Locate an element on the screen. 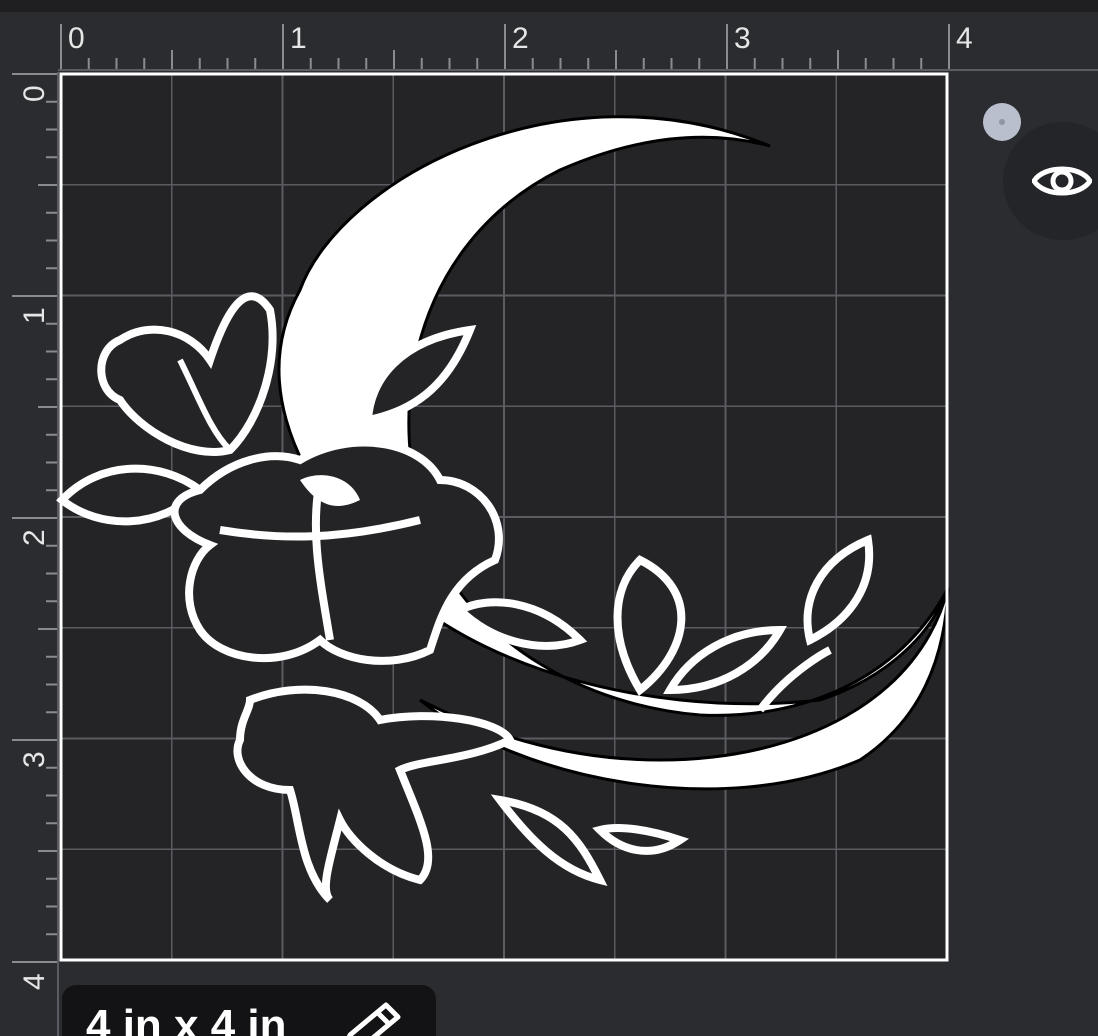 This screenshot has width=1098, height=1036. ruler-left-label-0: 0 is located at coordinates (34, 93).